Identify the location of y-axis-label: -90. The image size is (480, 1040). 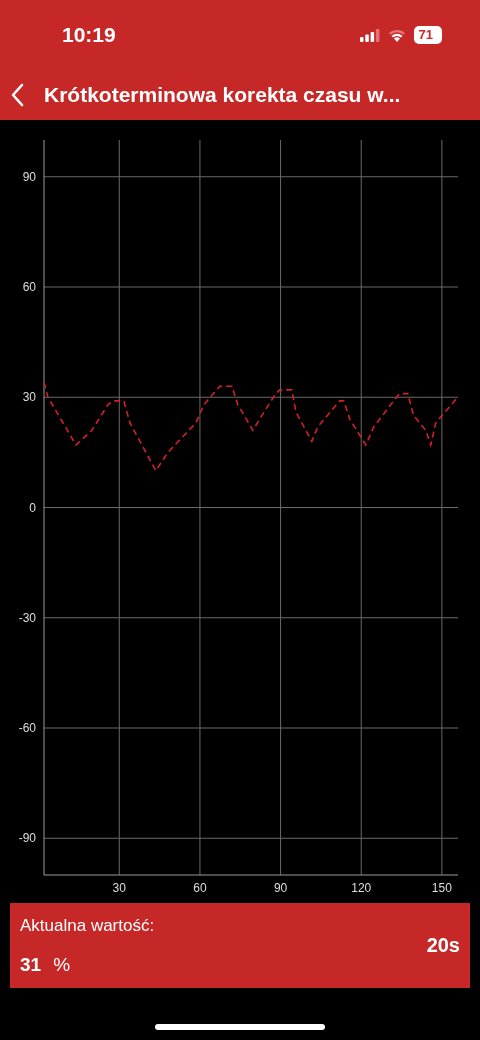
(27, 838).